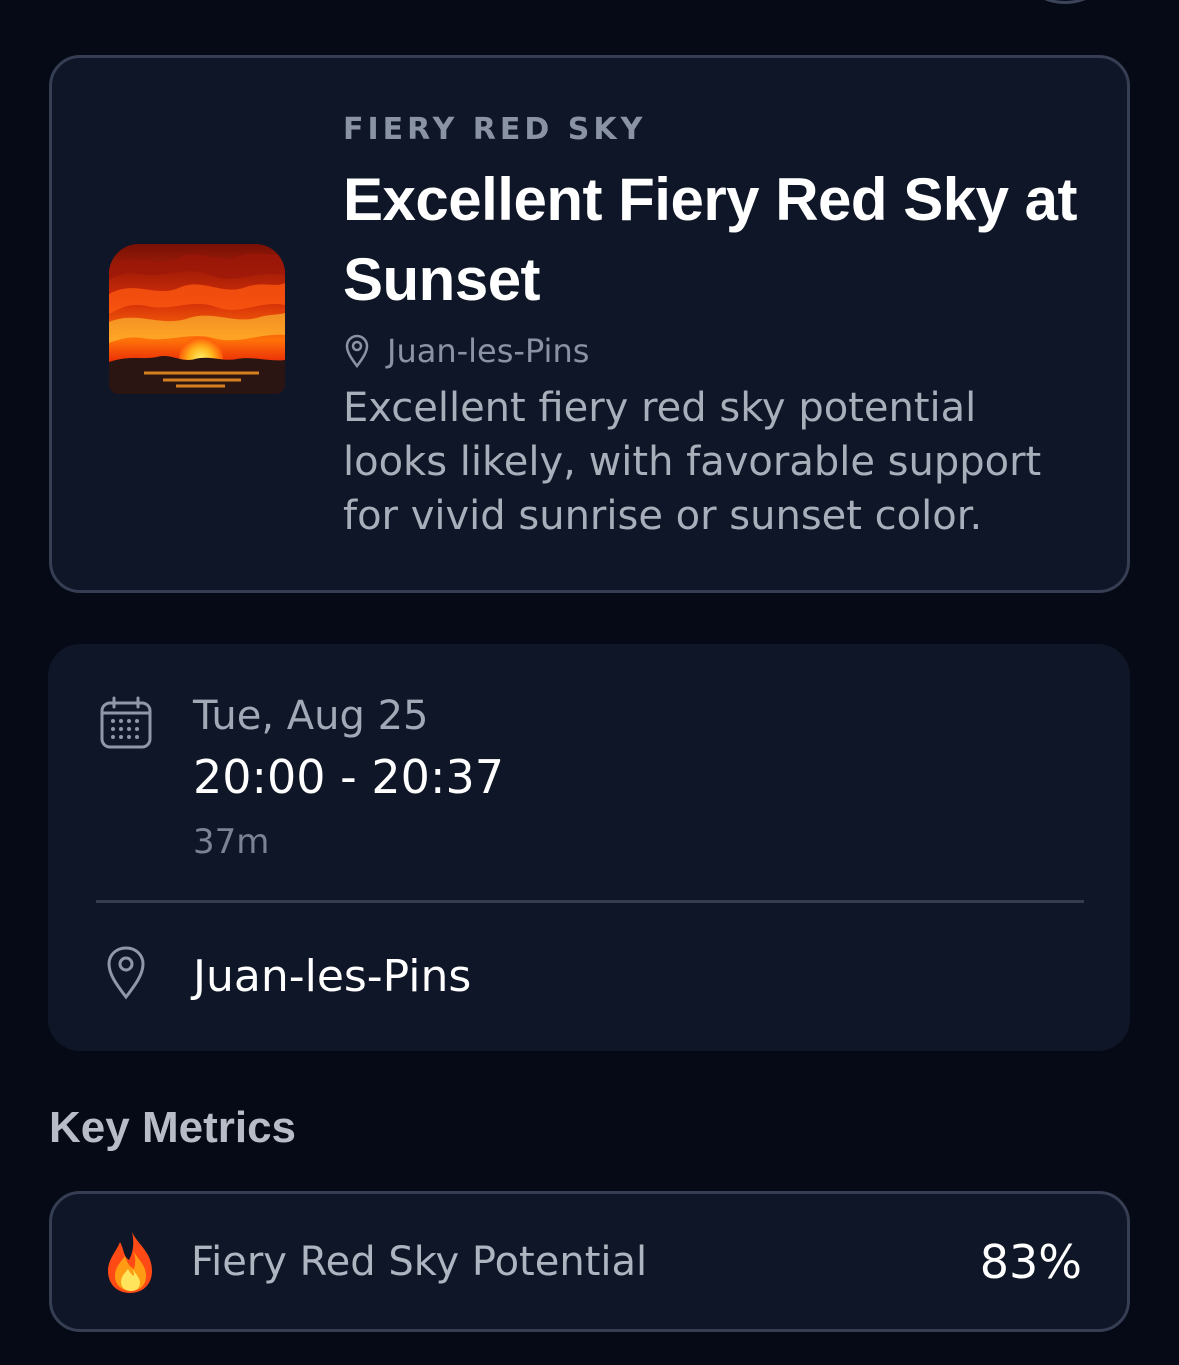 The width and height of the screenshot is (1179, 1365). Describe the element at coordinates (130, 1262) in the screenshot. I see `fire-icon` at that location.